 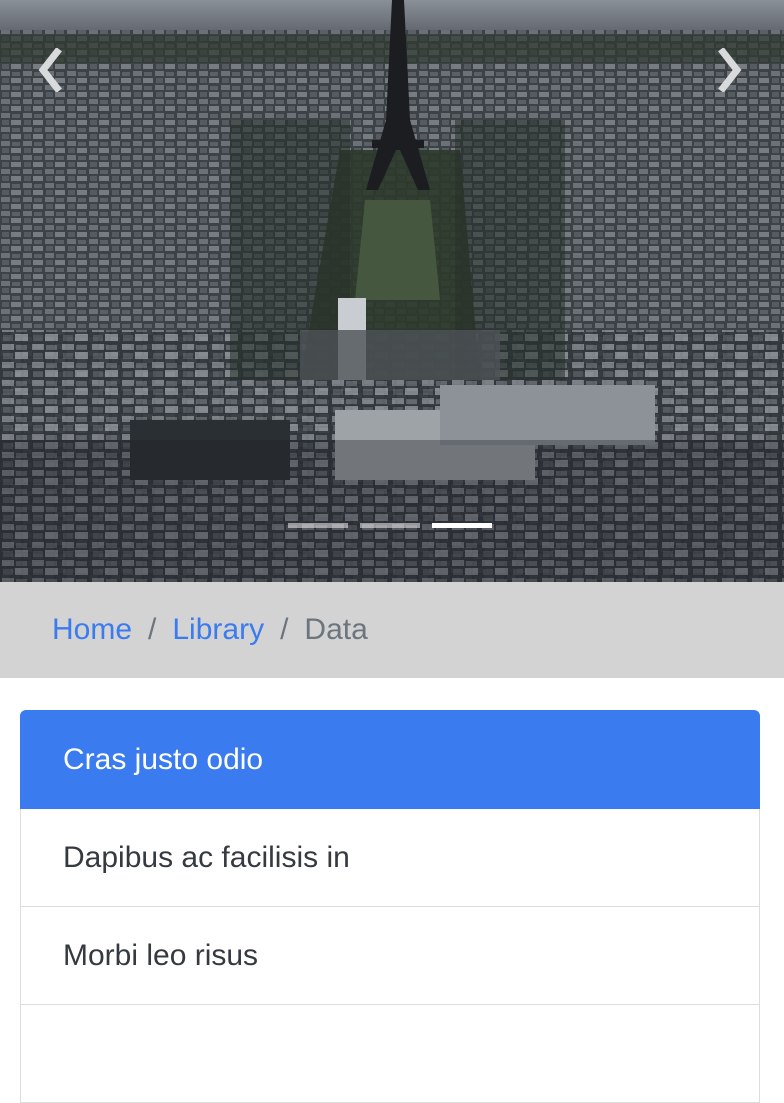 I want to click on breadcrumb-link-home: Home, so click(x=92, y=630).